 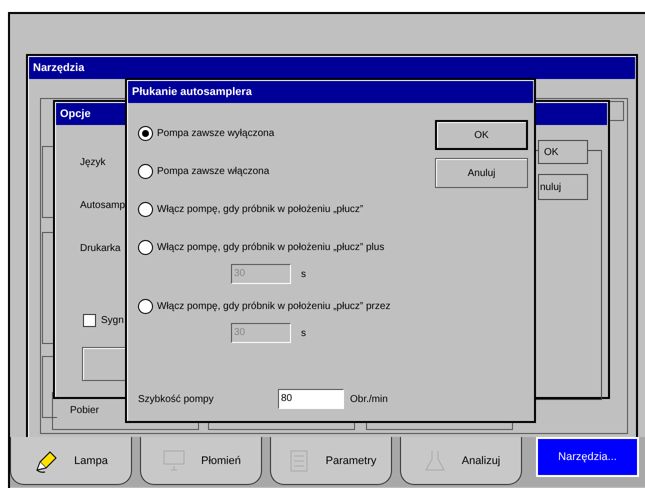 I want to click on tab: Parametry, so click(x=331, y=461).